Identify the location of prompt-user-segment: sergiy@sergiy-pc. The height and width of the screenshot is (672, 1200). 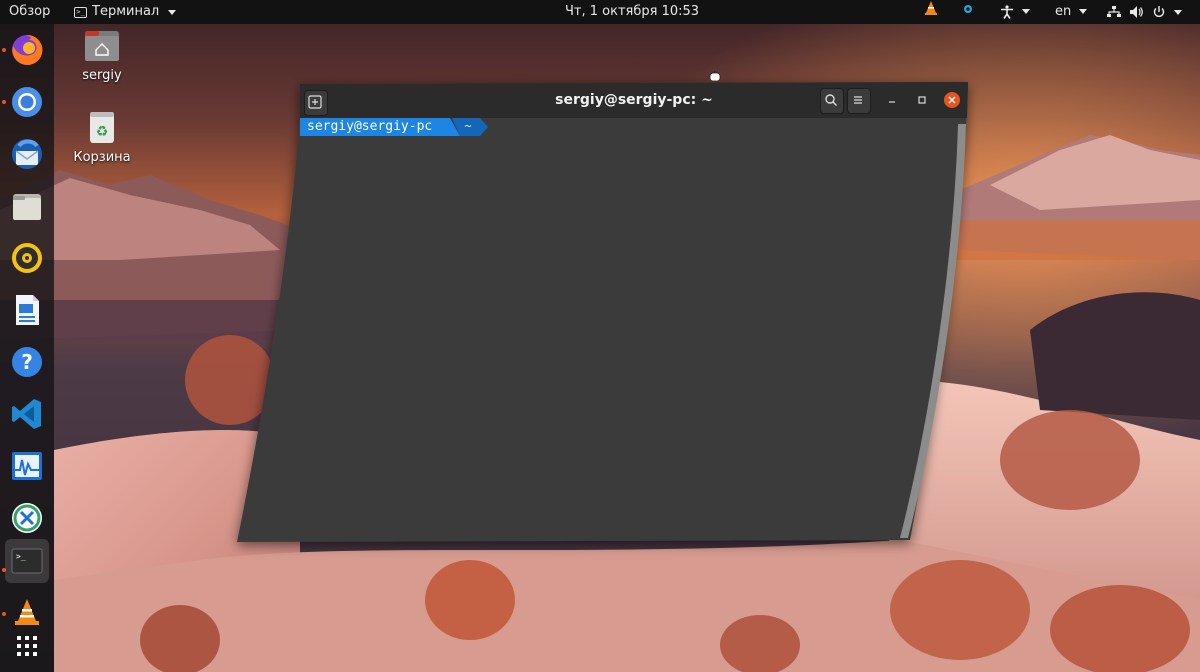
(380, 127).